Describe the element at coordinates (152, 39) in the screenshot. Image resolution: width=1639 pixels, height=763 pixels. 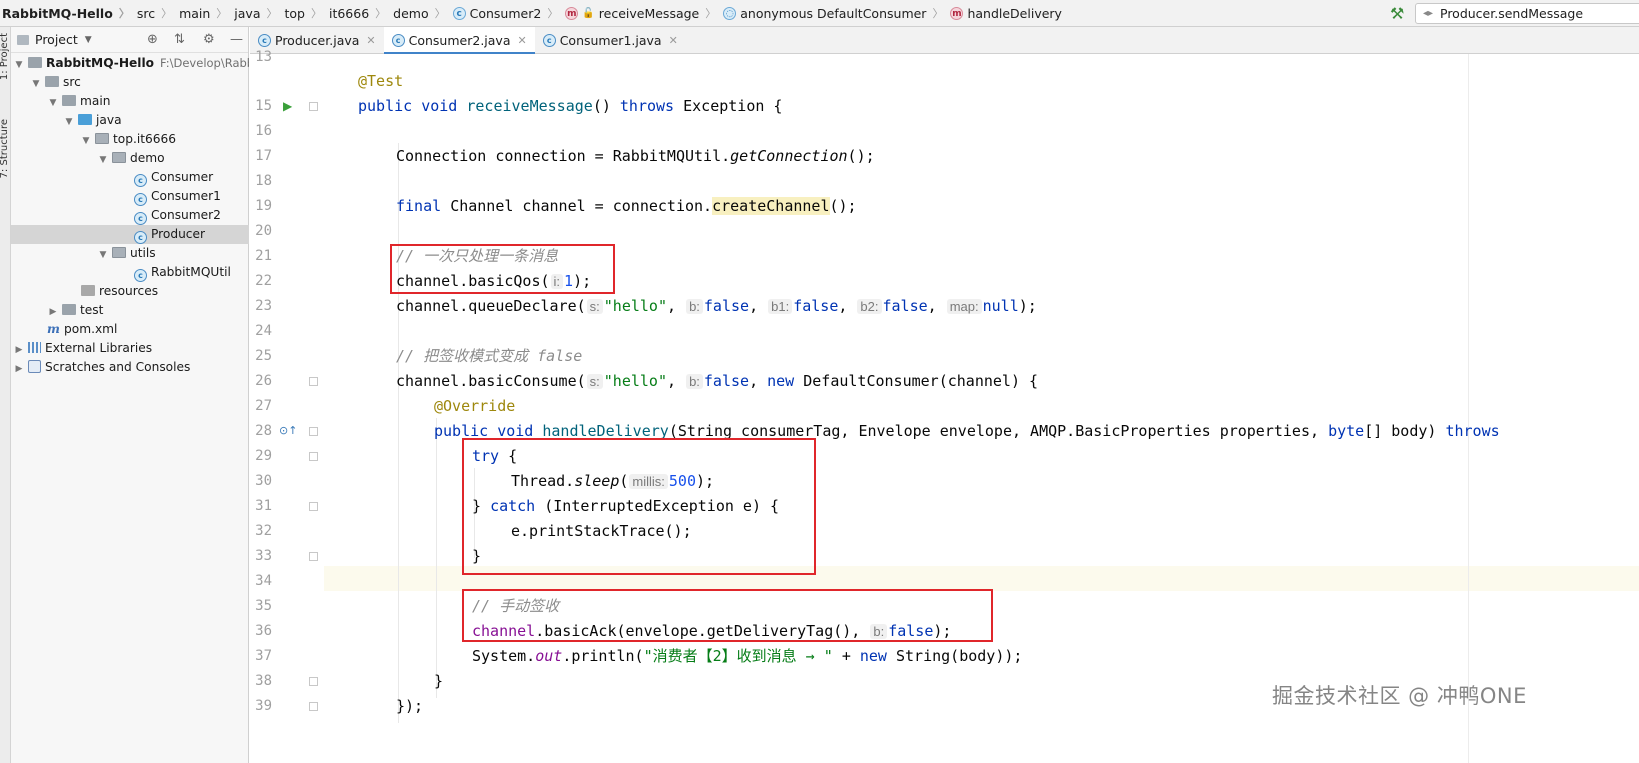
I see `locate-file-icon: ⊕` at that location.